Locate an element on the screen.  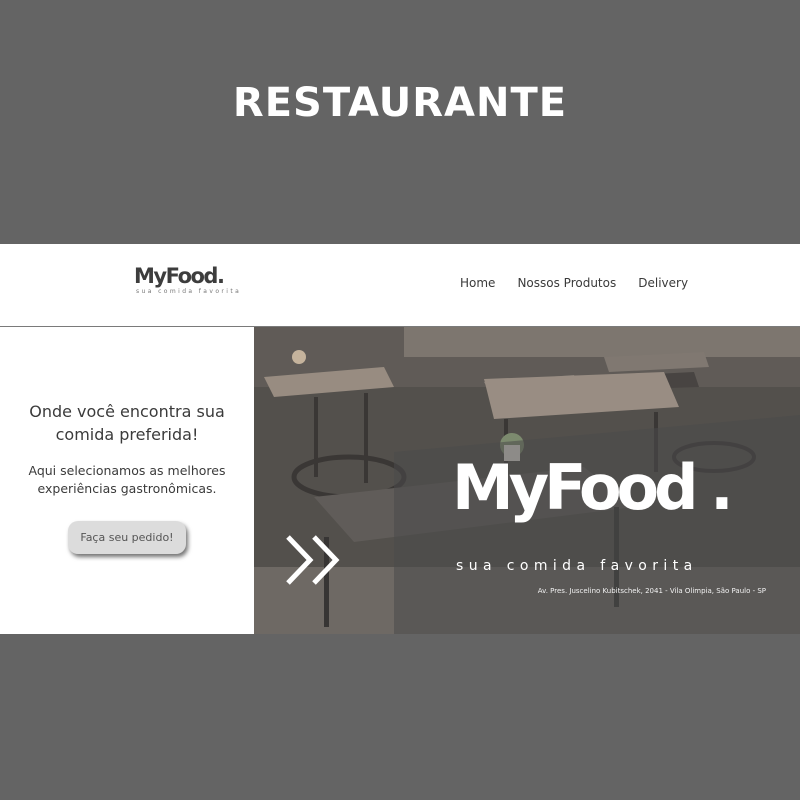
nav-menu: Home Nossos Produtos Delivery is located at coordinates (585, 283).